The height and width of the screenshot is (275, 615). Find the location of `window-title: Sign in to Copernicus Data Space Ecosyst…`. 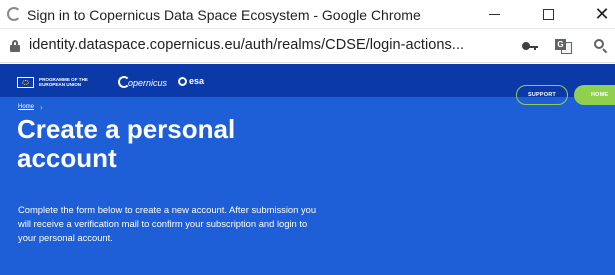

window-title: Sign in to Copernicus Data Space Ecosyst… is located at coordinates (224, 15).